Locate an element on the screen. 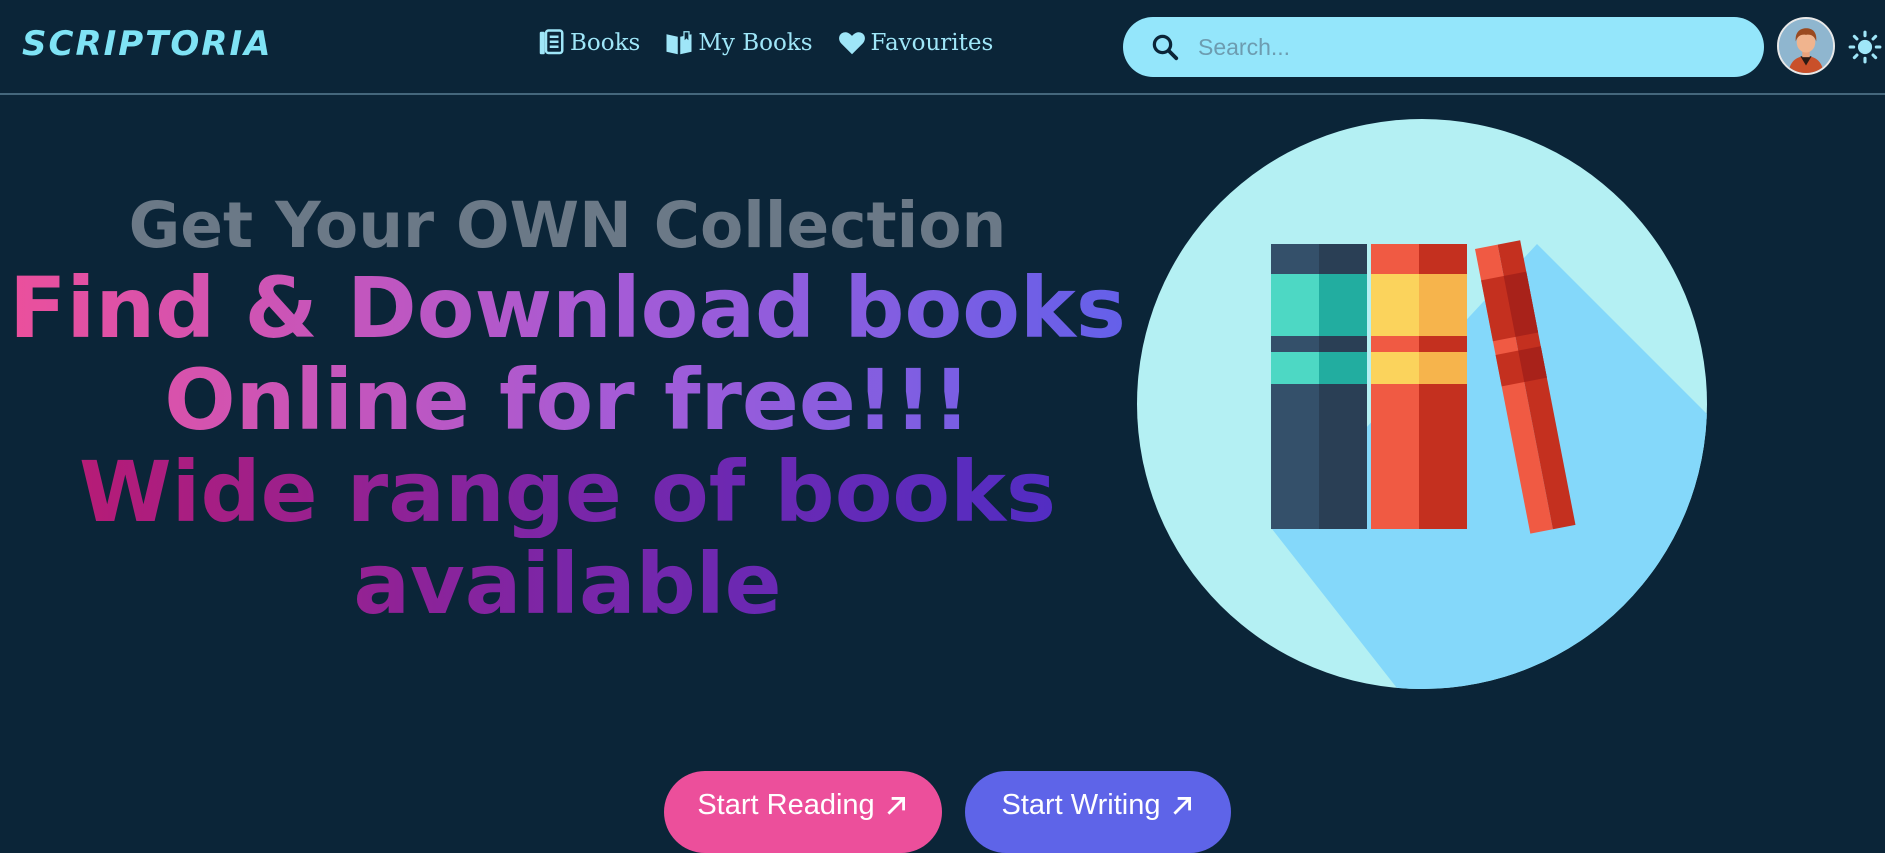 Image resolution: width=1885 pixels, height=853 pixels. search-icon is located at coordinates (1165, 47).